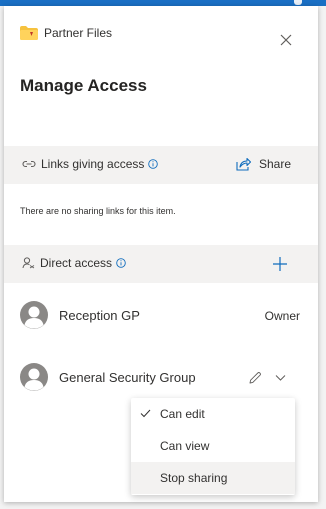 Image resolution: width=326 pixels, height=509 pixels. I want to click on share-icon, so click(243, 164).